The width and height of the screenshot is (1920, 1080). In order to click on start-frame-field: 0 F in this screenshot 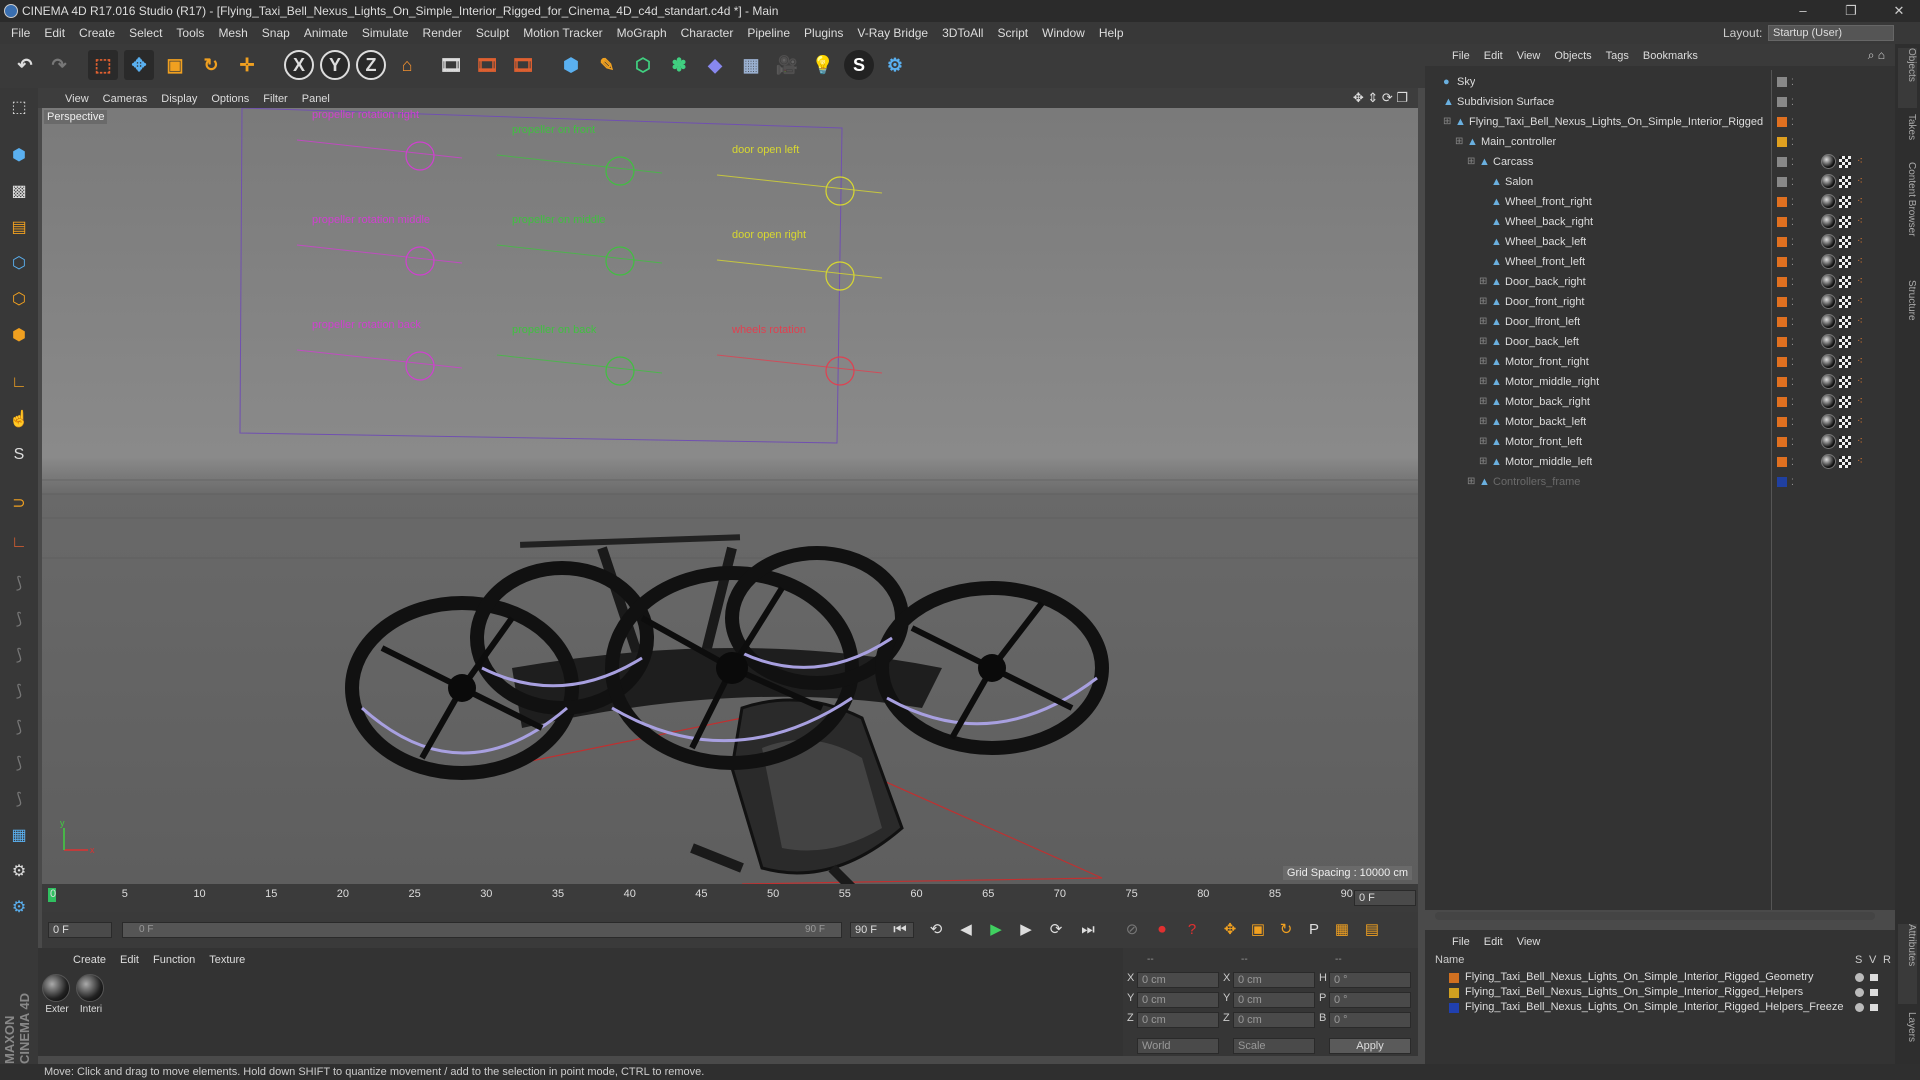, I will do `click(80, 930)`.